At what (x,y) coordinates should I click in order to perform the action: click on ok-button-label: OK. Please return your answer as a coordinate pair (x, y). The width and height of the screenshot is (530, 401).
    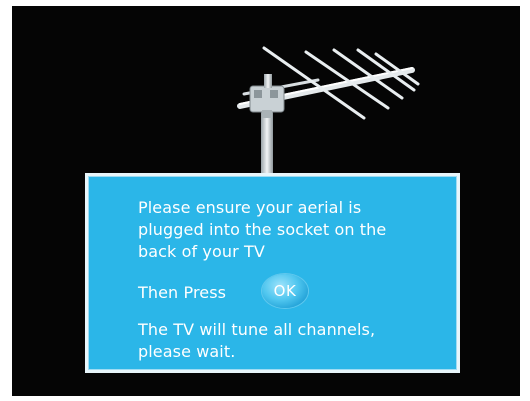
    Looking at the image, I should click on (285, 291).